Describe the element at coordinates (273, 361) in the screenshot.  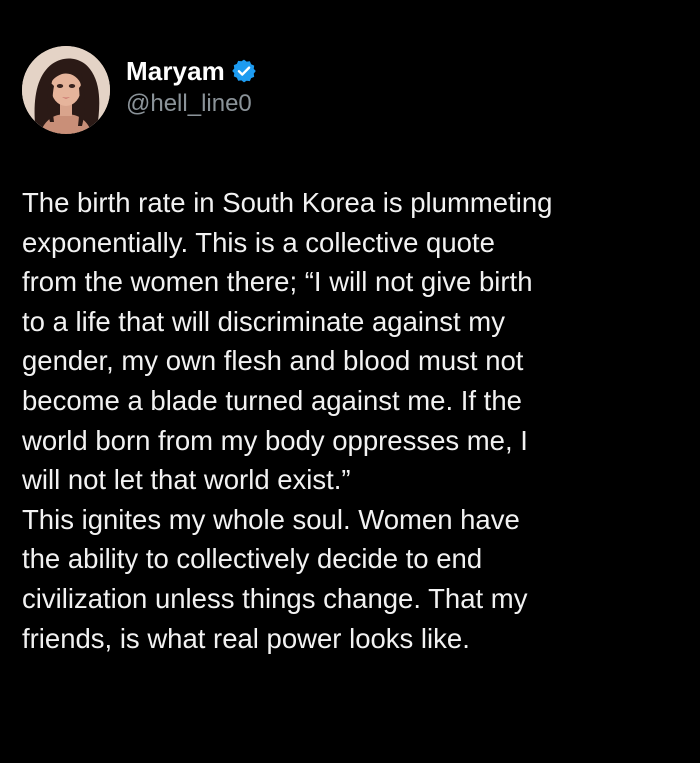
I see `tweet-text-line: gender, my own flesh and blood must not` at that location.